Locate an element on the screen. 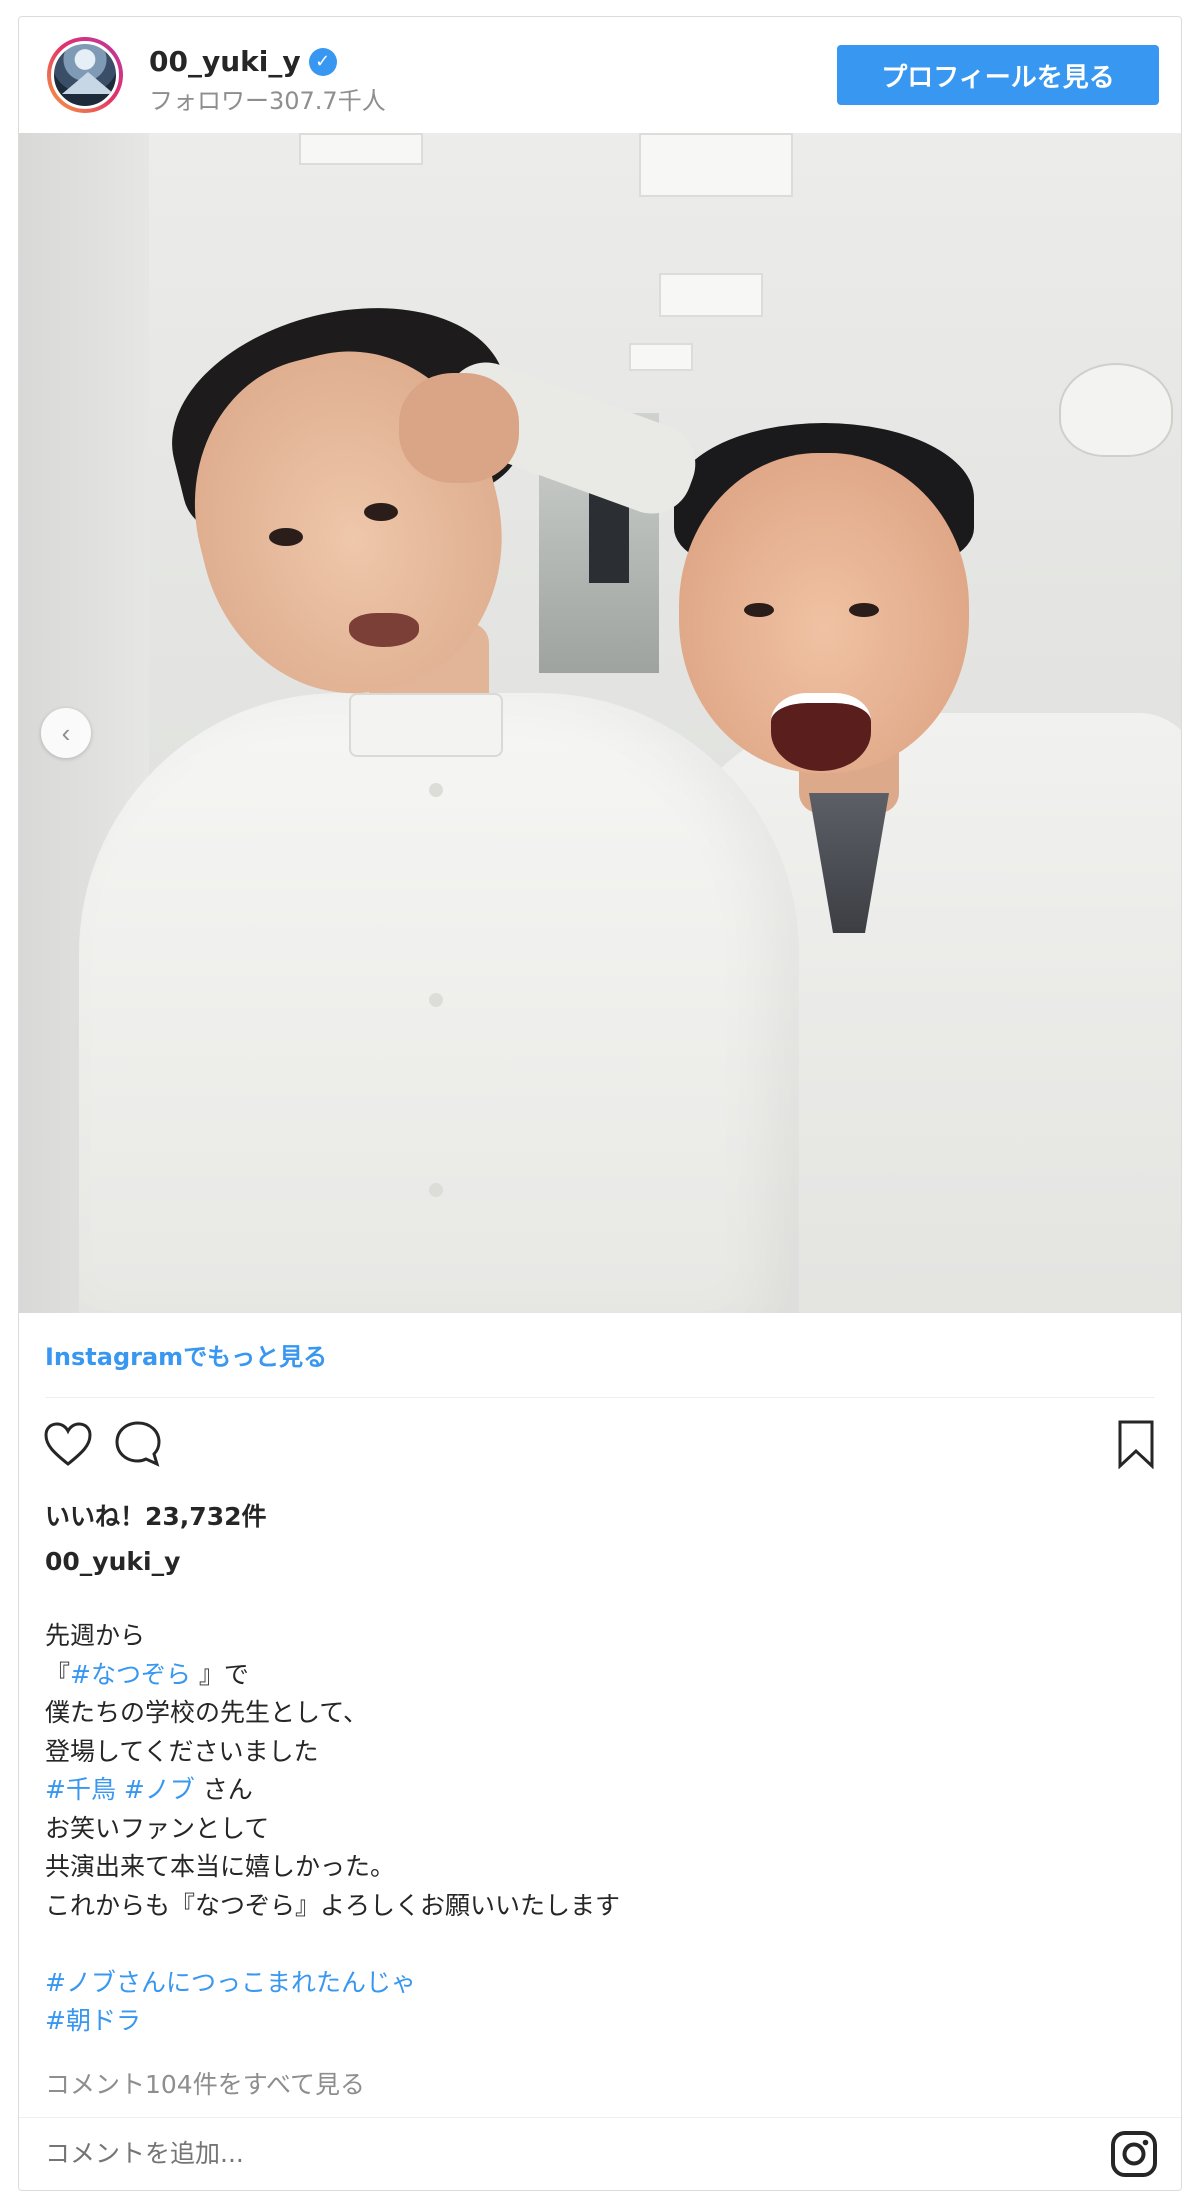 Image resolution: width=1200 pixels, height=2207 pixels. caption-text: これからも『なつぞら』よろしくお願いいたします is located at coordinates (333, 1905).